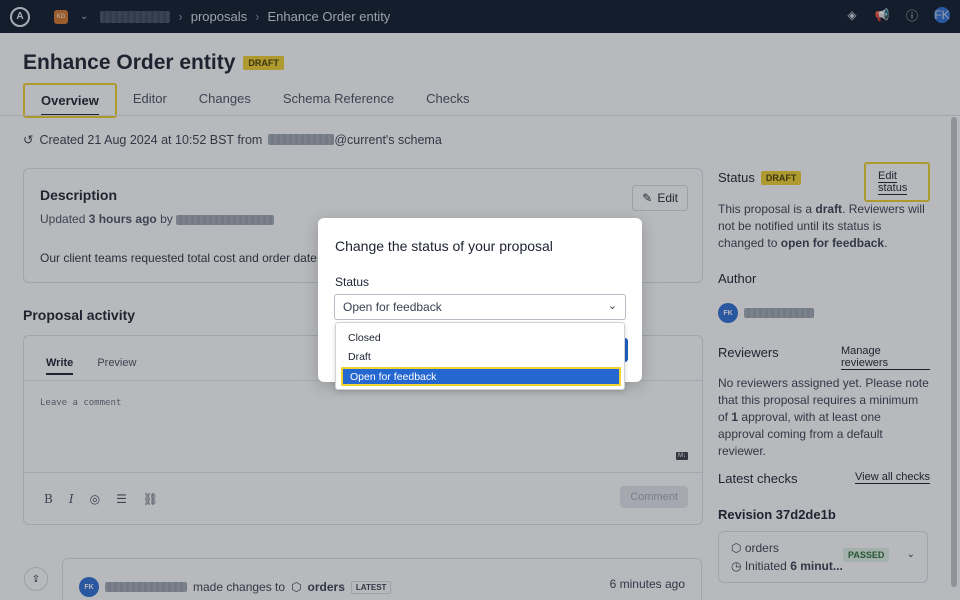 The height and width of the screenshot is (600, 960). What do you see at coordinates (444, 246) in the screenshot?
I see `modal-title: Change the status of your proposal` at bounding box center [444, 246].